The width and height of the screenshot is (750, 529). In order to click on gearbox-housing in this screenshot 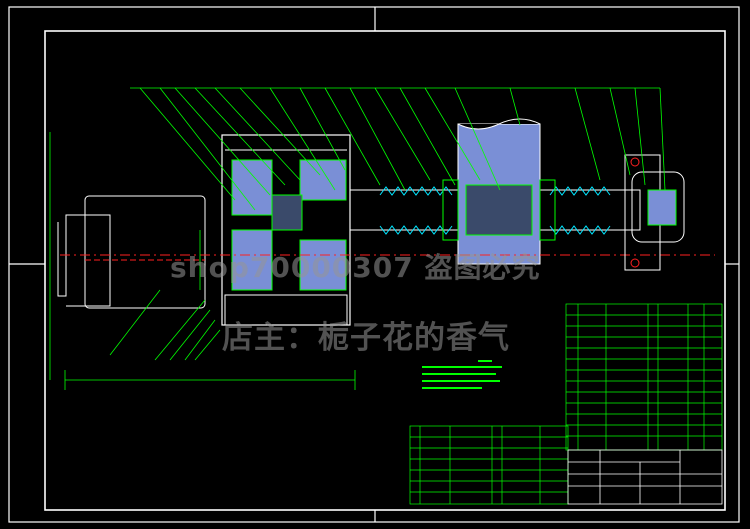, I will do `click(286, 230)`.